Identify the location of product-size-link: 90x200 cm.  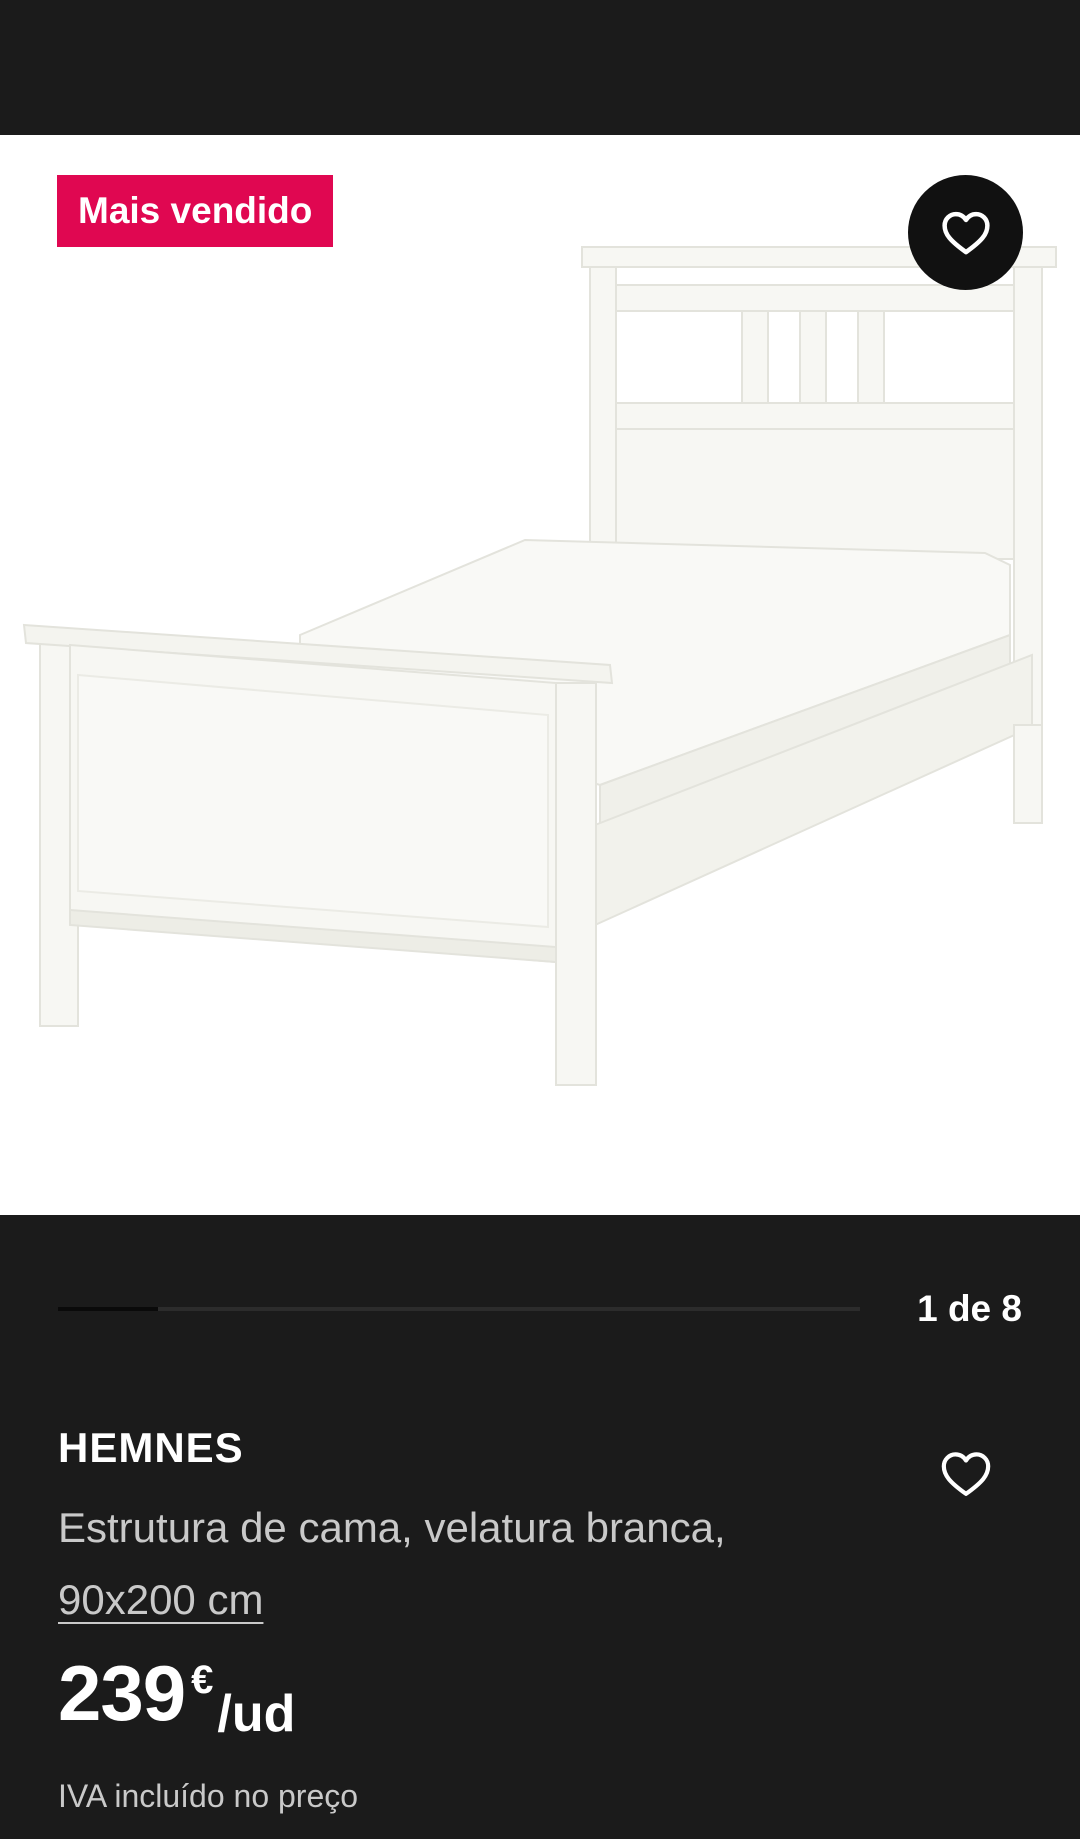
(160, 1599).